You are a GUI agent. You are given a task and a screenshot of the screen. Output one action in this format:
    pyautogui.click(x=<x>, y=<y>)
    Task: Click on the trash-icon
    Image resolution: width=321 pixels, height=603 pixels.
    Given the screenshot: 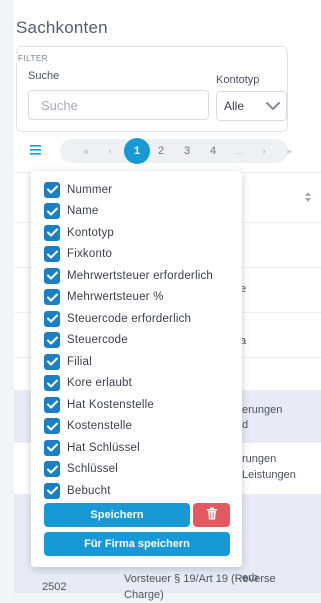 What is the action you would take?
    pyautogui.click(x=212, y=515)
    